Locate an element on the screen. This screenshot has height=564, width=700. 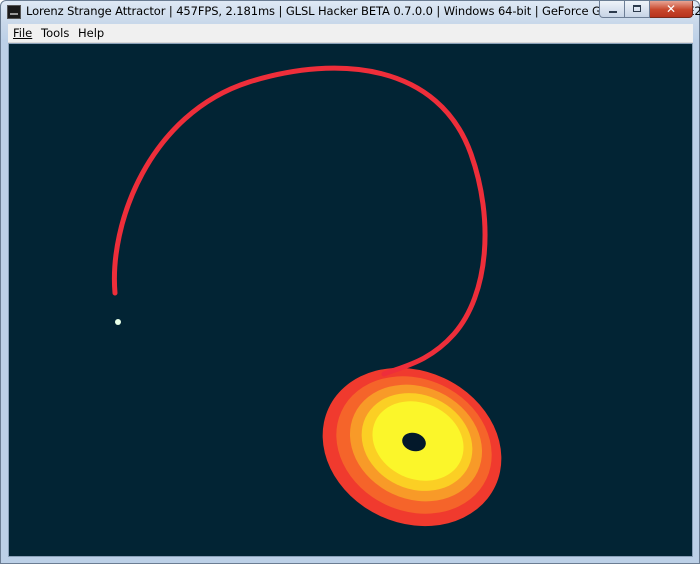
menu-file: File is located at coordinates (22, 33).